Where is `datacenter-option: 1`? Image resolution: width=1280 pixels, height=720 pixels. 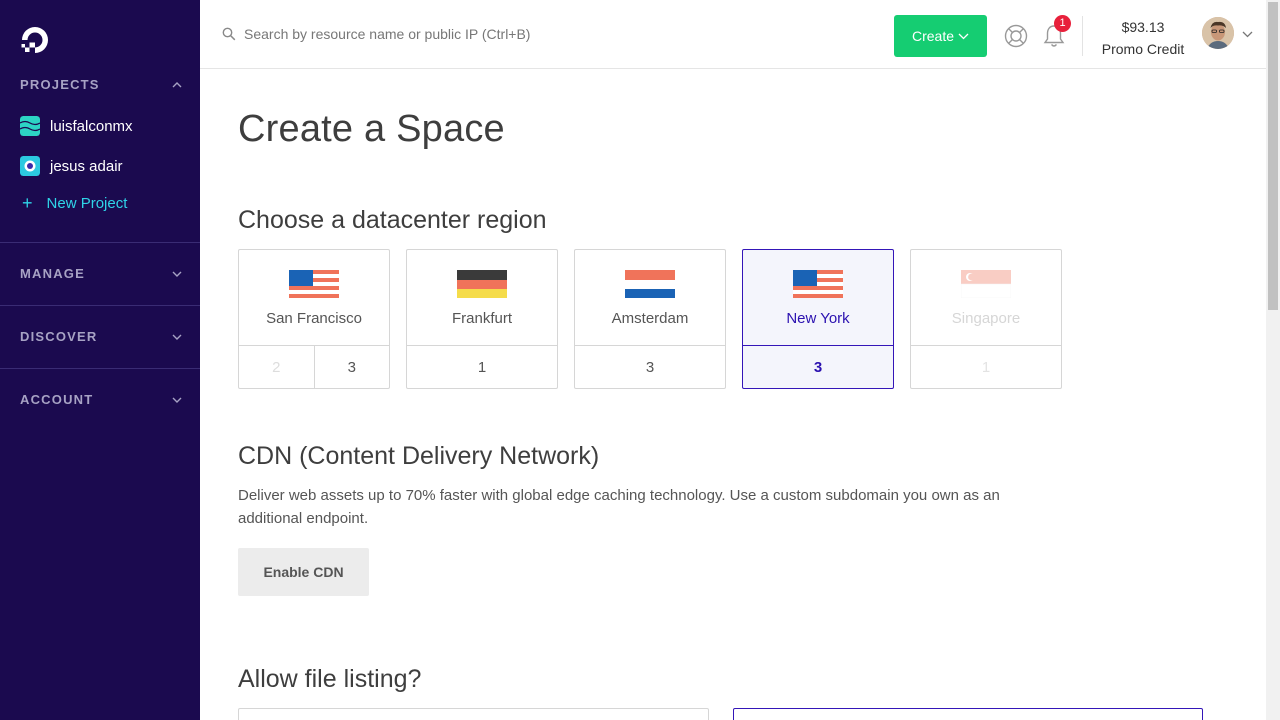
datacenter-option: 1 is located at coordinates (482, 367).